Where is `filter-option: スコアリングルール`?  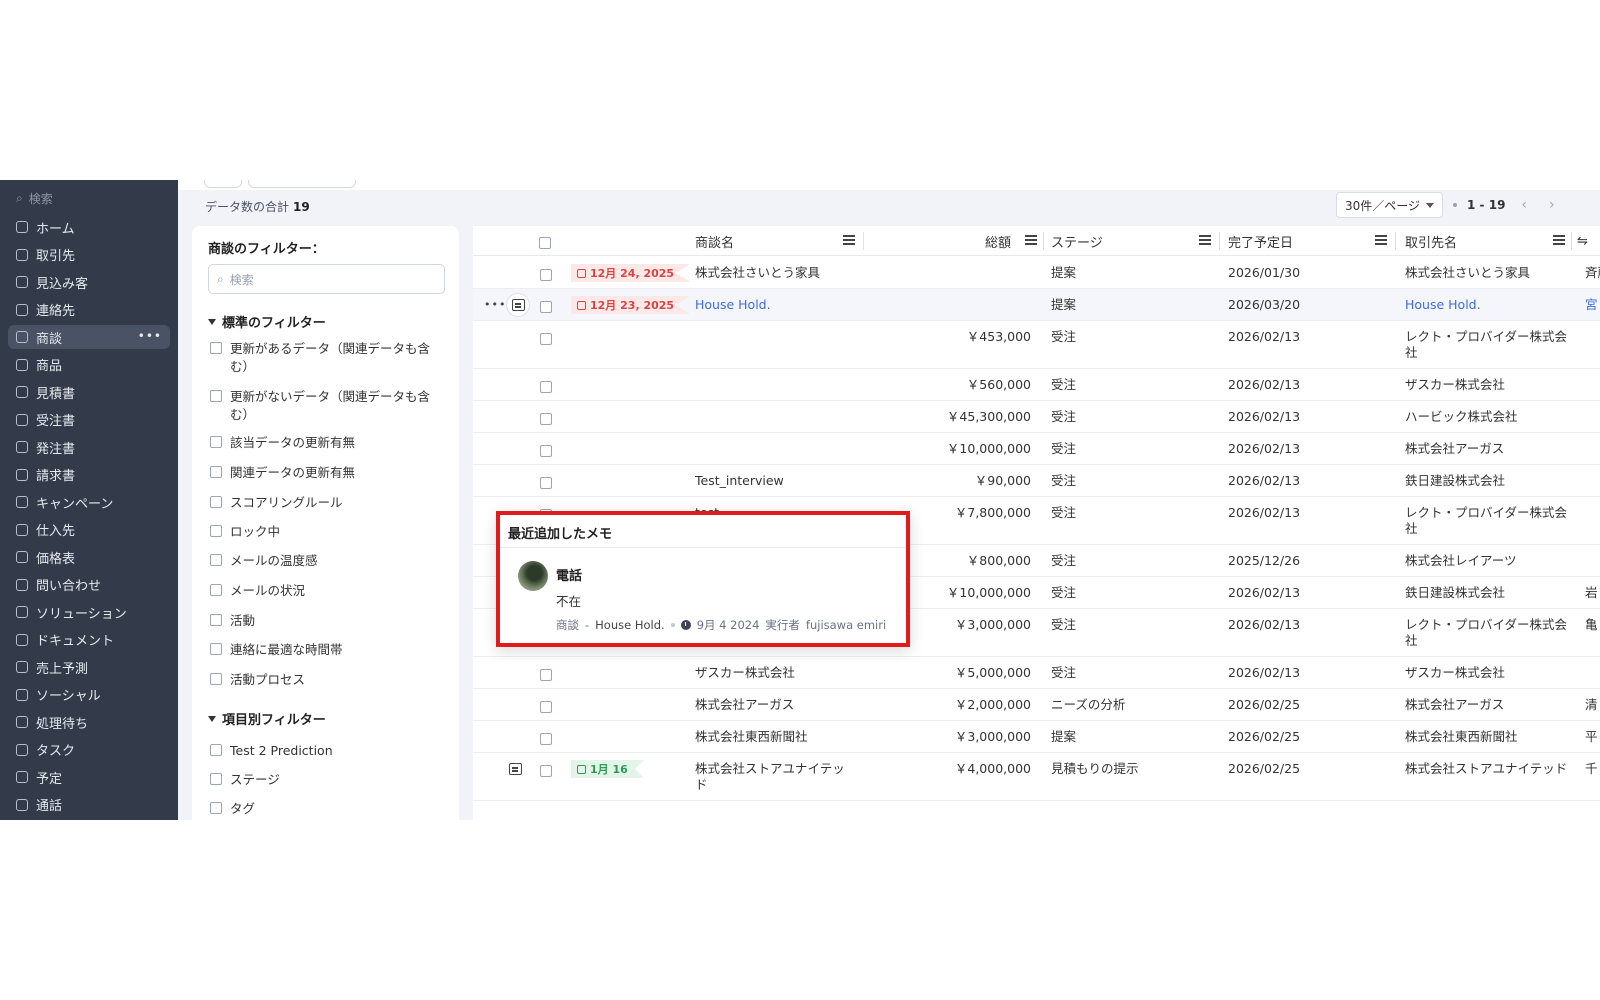
filter-option: スコアリングルール is located at coordinates (320, 503).